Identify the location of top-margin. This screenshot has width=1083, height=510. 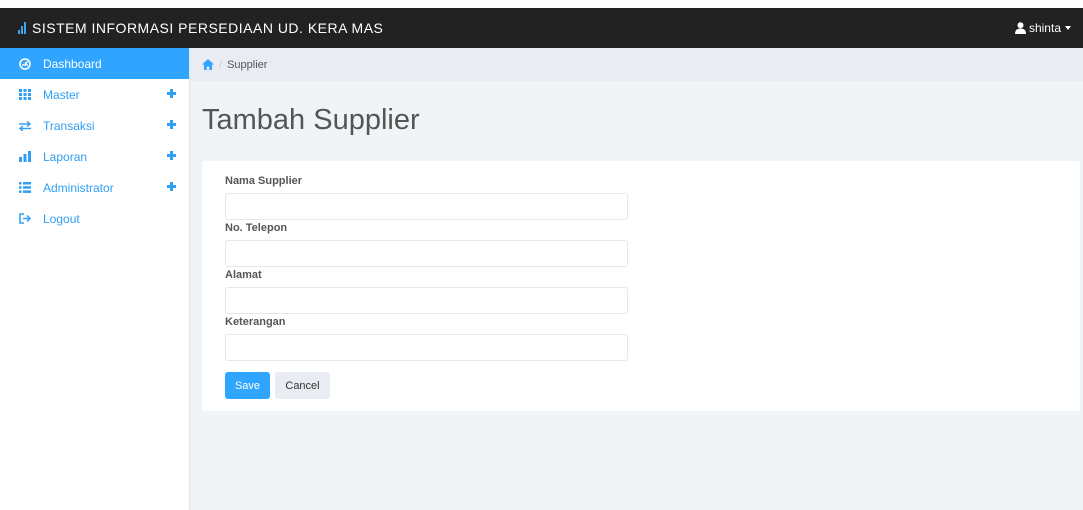
(541, 4).